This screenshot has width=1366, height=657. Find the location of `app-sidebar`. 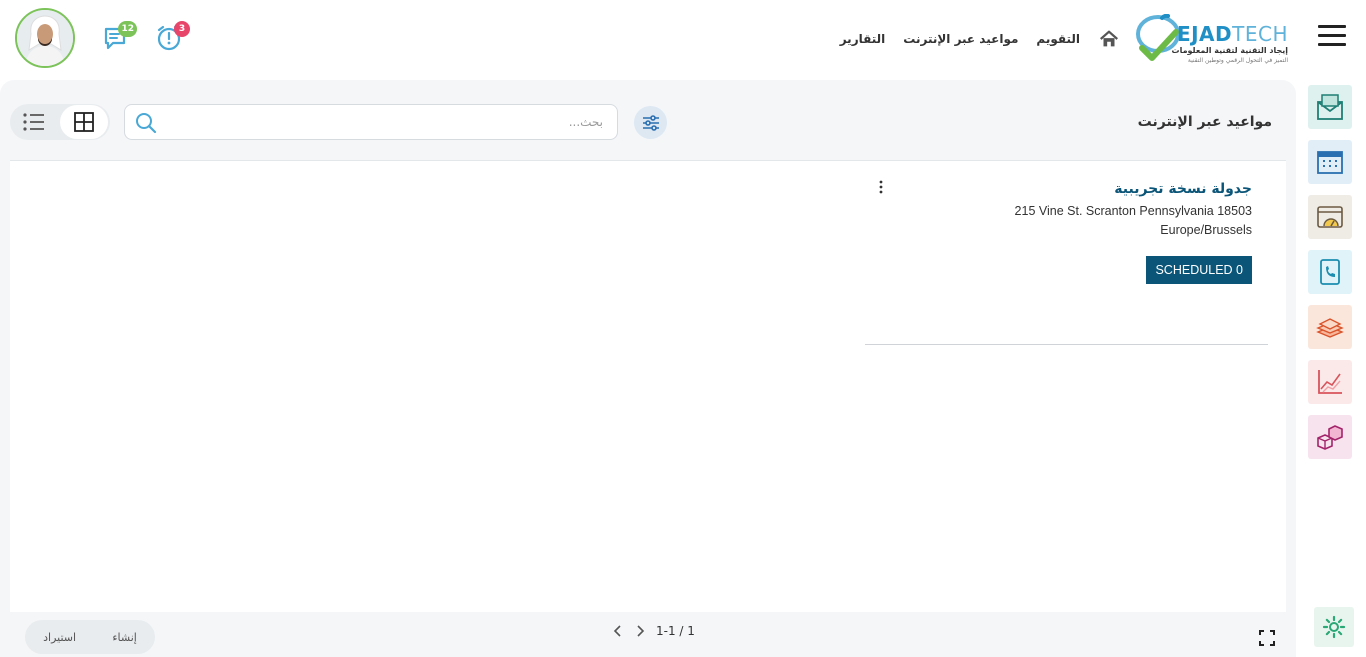

app-sidebar is located at coordinates (1331, 277).